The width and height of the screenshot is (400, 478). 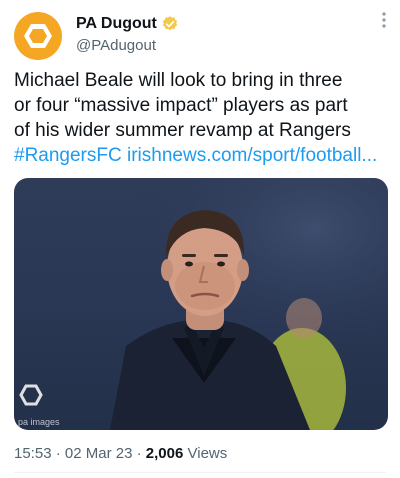 I want to click on verified-badge-icon, so click(x=169, y=23).